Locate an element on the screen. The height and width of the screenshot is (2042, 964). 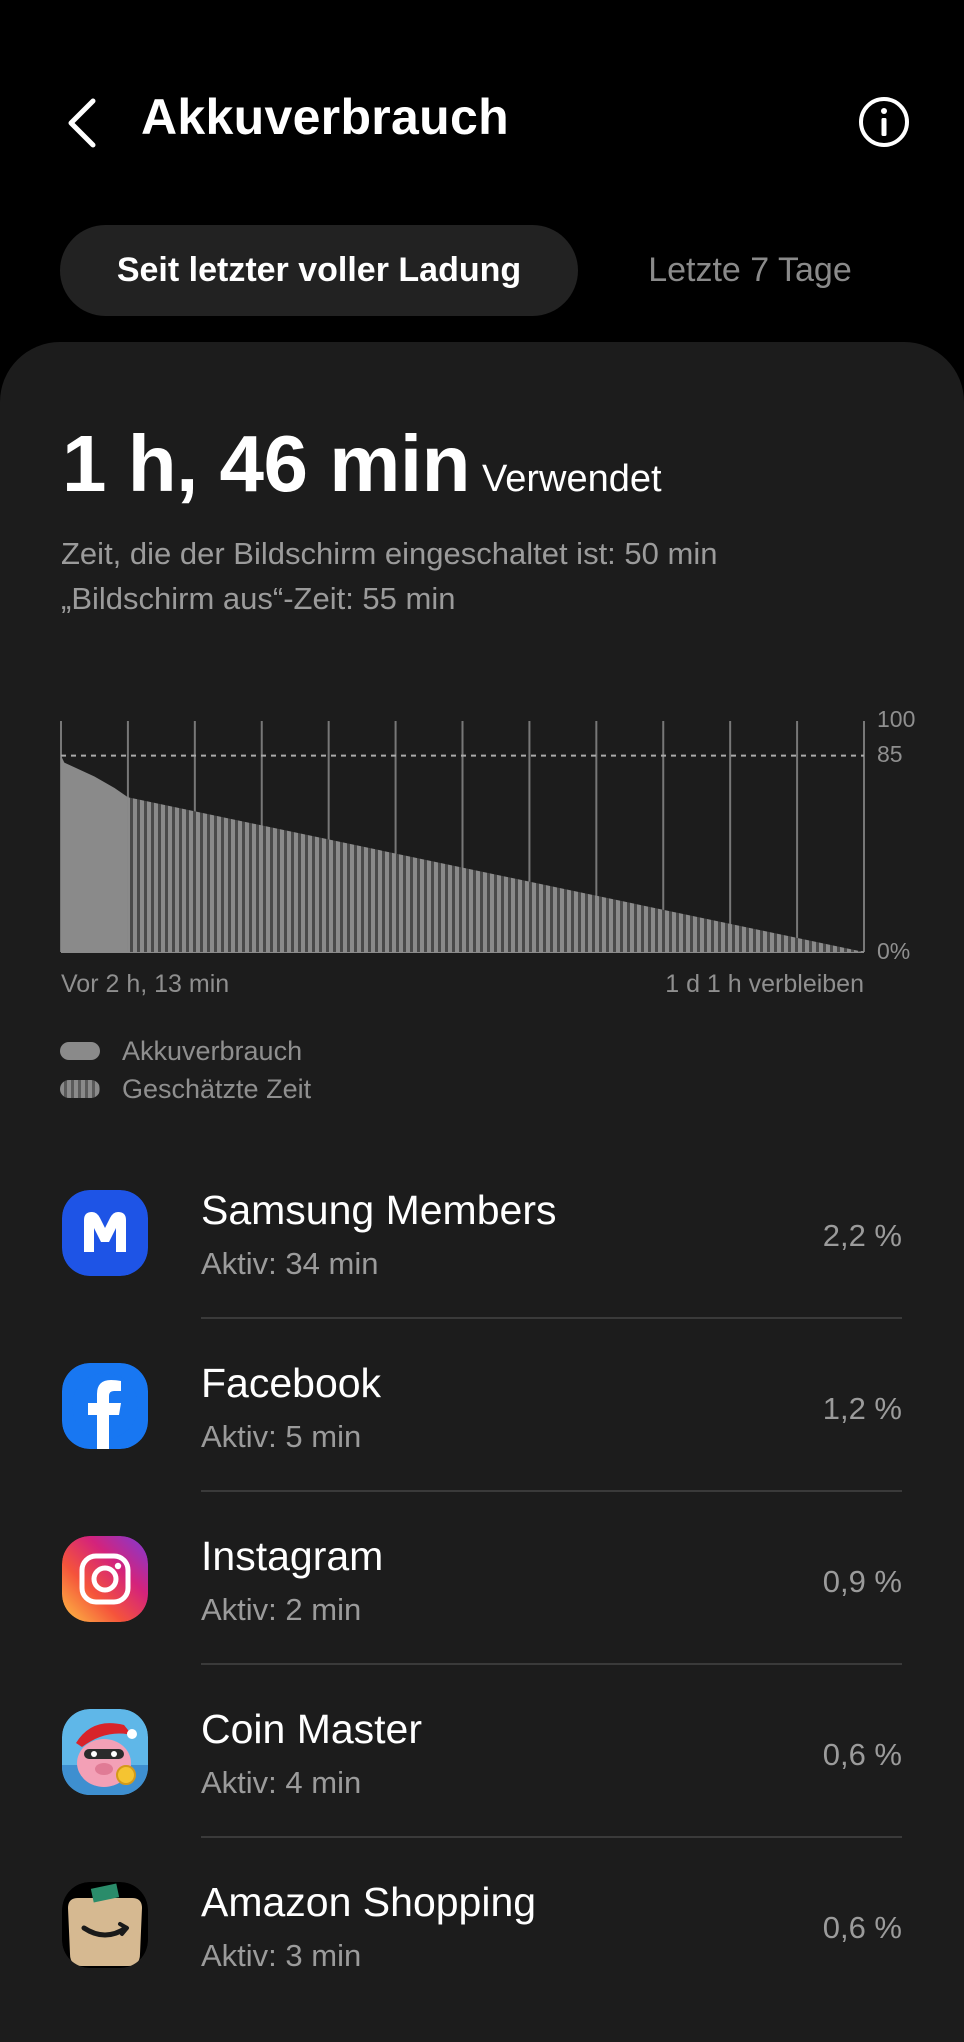
top-app-bar: Akkuverbrauch is located at coordinates (482, 110).